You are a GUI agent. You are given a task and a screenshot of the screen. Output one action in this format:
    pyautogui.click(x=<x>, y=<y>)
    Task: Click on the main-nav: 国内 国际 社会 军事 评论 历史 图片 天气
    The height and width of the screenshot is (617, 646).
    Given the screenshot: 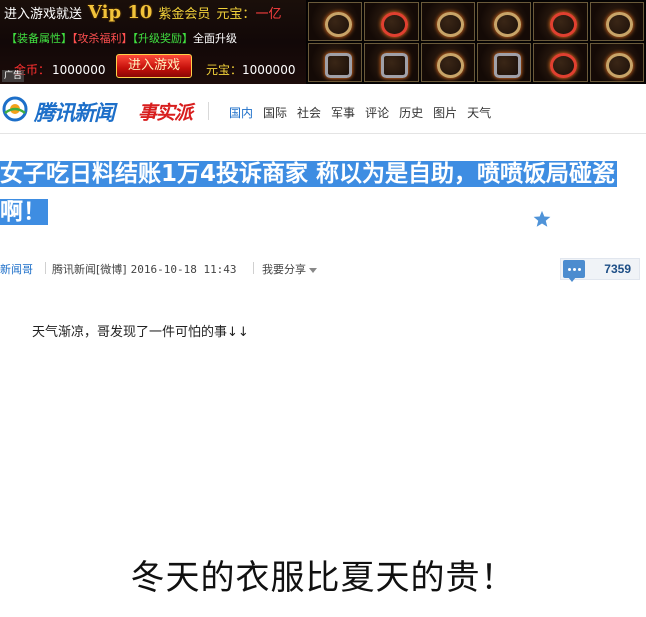 What is the action you would take?
    pyautogui.click(x=360, y=112)
    